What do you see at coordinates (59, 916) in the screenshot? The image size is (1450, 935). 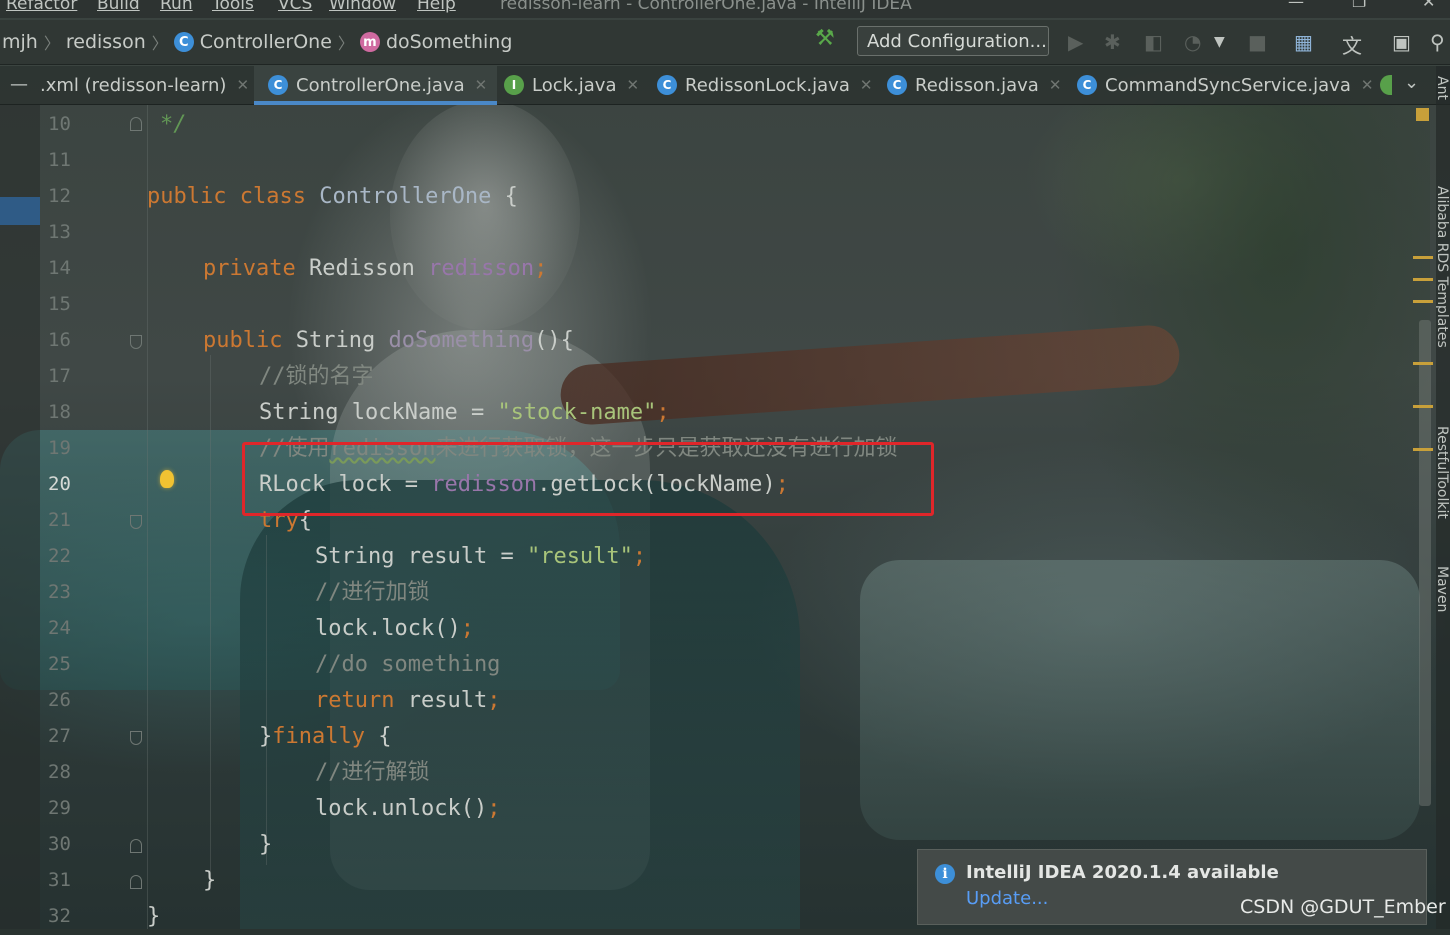 I see `line-number: 32` at bounding box center [59, 916].